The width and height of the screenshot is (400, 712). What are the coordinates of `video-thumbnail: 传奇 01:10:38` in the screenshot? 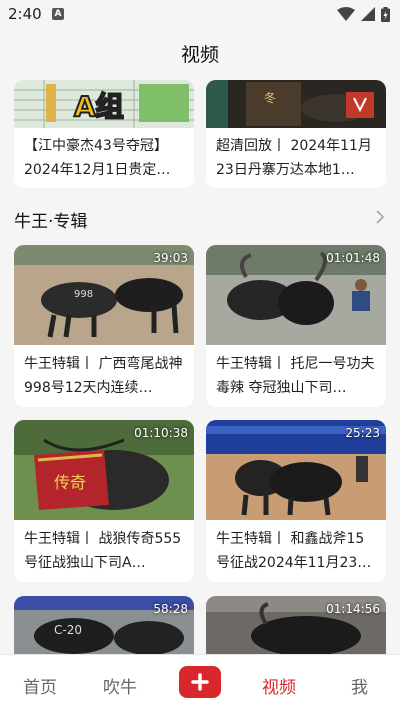 It's located at (104, 470).